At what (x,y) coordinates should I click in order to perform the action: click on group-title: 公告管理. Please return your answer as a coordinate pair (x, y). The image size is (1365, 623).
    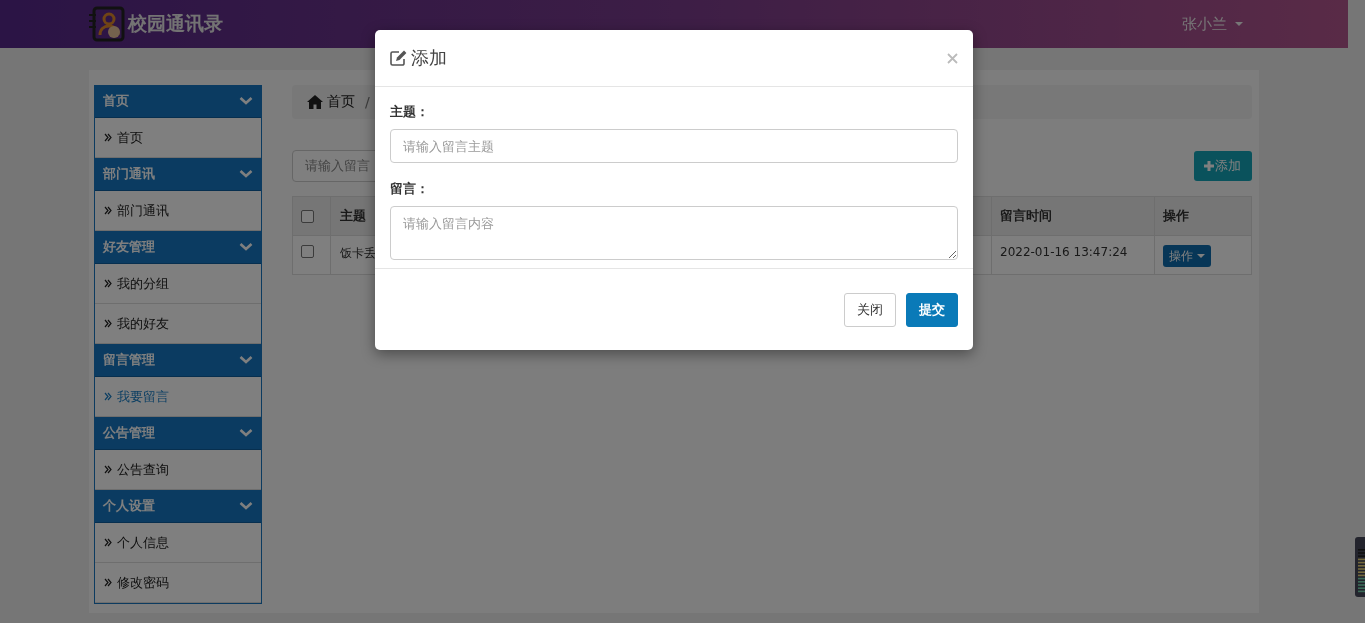
    Looking at the image, I should click on (129, 433).